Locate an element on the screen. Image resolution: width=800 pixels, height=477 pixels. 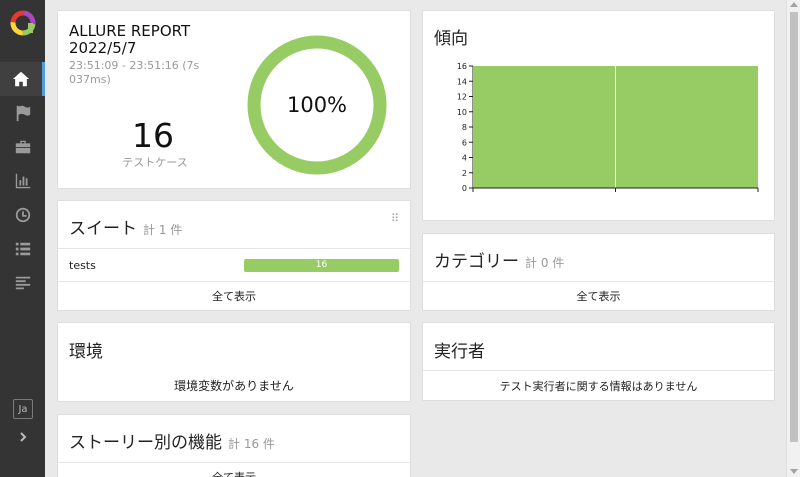
report-time-range: 23:51:09 - 23:51:16 (7s 037ms) is located at coordinates (134, 72).